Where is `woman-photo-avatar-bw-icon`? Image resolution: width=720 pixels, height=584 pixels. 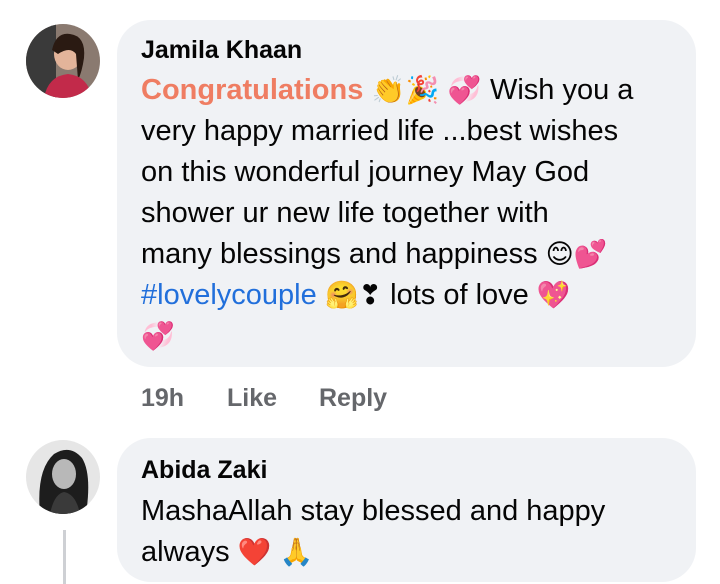 woman-photo-avatar-bw-icon is located at coordinates (63, 477).